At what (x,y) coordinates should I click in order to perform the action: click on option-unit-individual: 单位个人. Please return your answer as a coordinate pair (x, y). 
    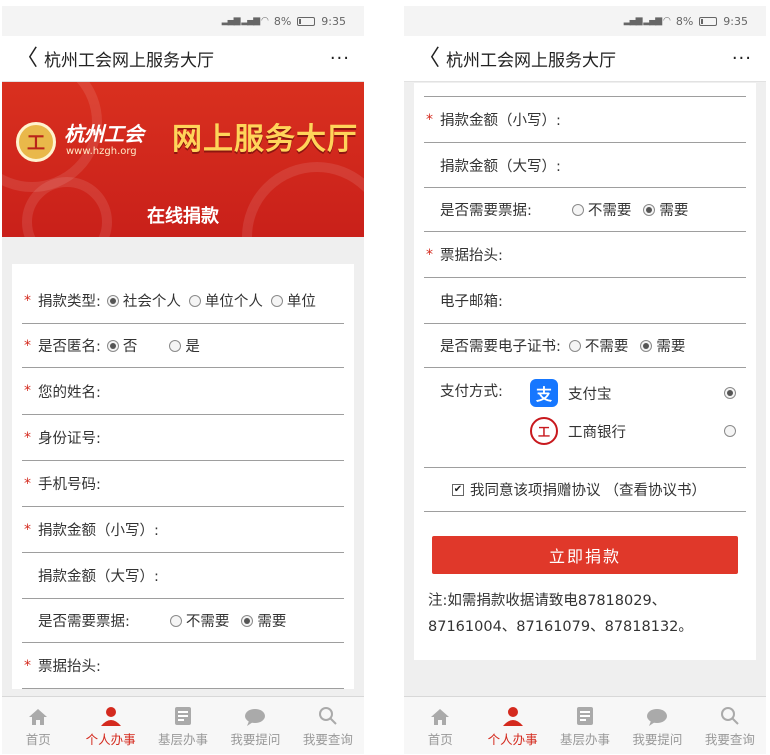
    Looking at the image, I should click on (225, 300).